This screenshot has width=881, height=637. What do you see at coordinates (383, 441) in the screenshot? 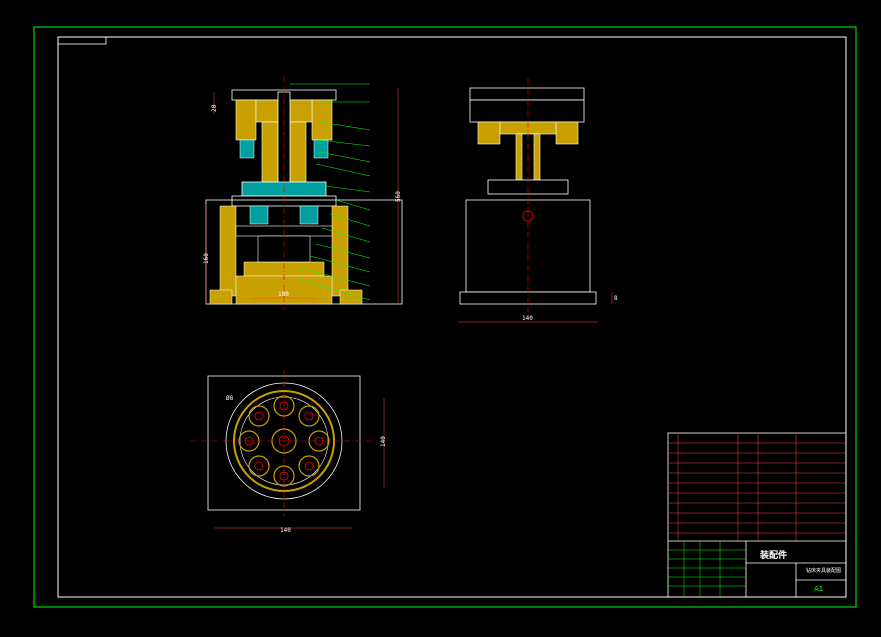
I see `dim-plan-right: 140` at bounding box center [383, 441].